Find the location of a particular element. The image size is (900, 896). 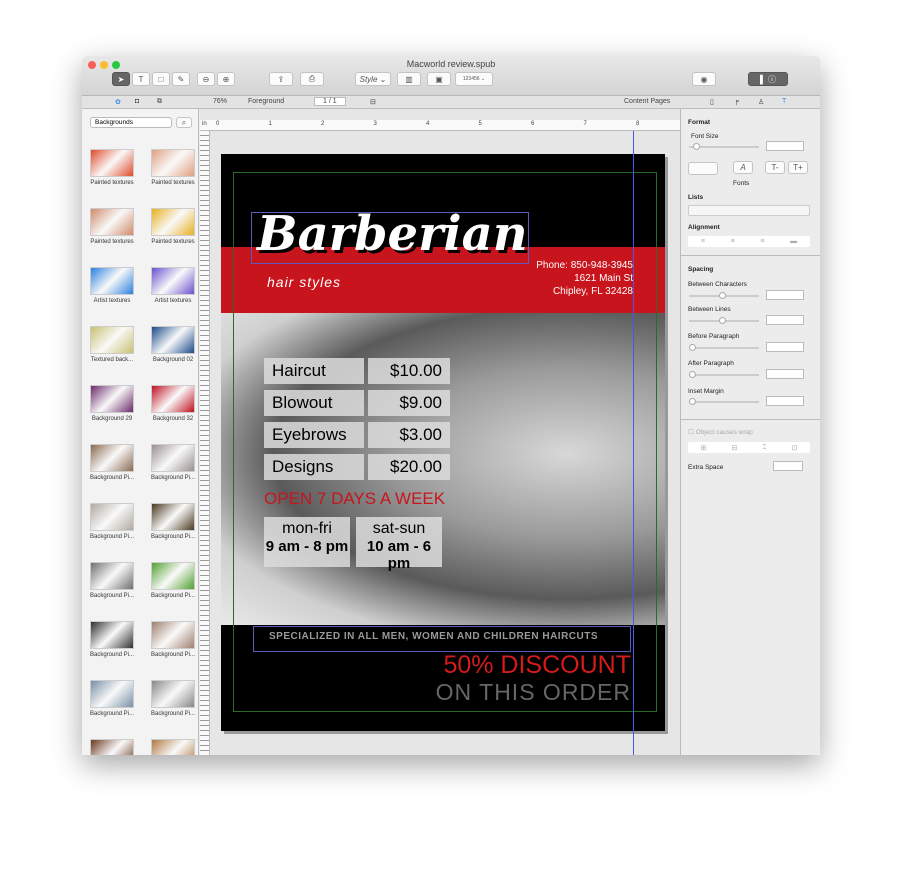

zoom-select: 76% is located at coordinates (220, 101).